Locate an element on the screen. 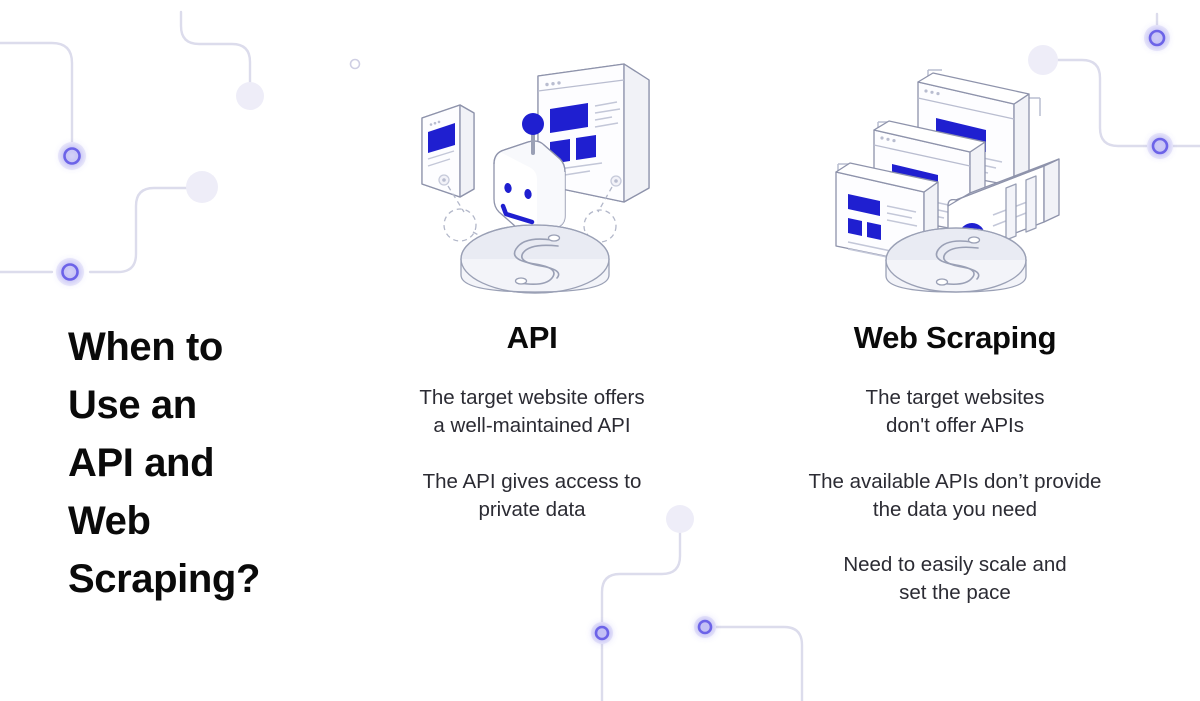 This screenshot has width=1200, height=701. bullet-line: The API gives access to is located at coordinates (532, 481).